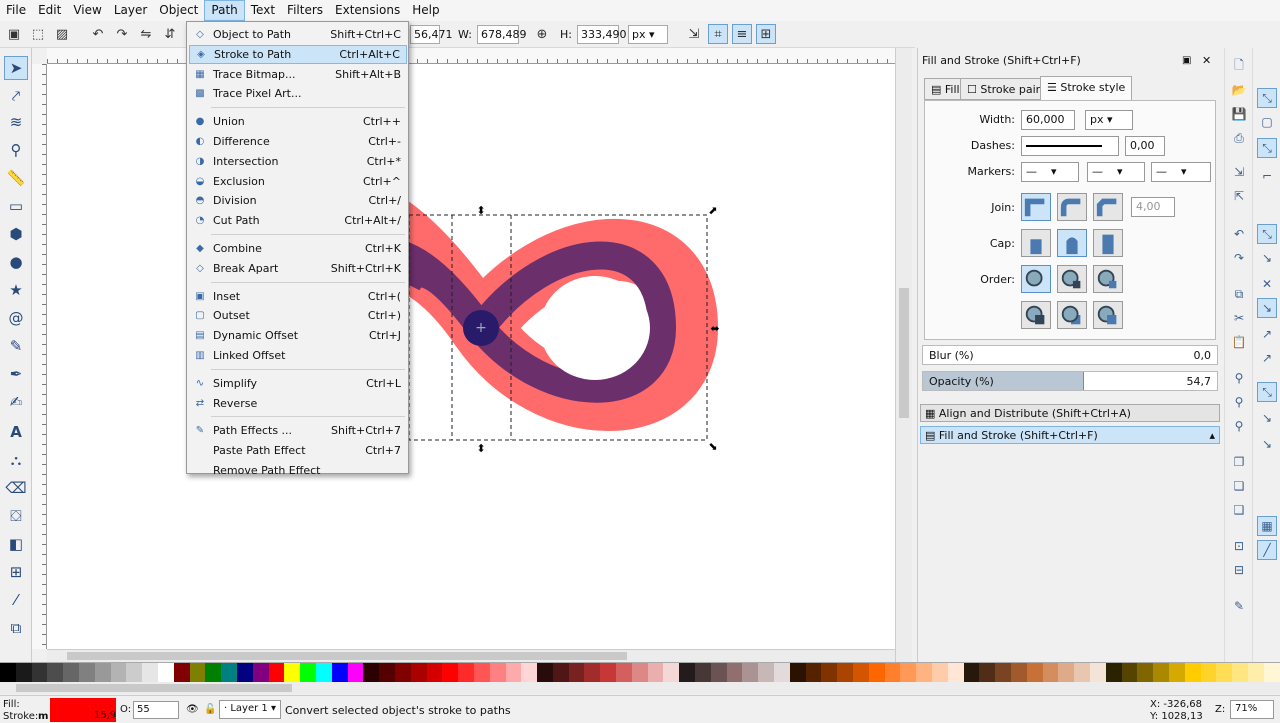  Describe the element at coordinates (1108, 207) in the screenshot. I see `join-bevel-button` at that location.